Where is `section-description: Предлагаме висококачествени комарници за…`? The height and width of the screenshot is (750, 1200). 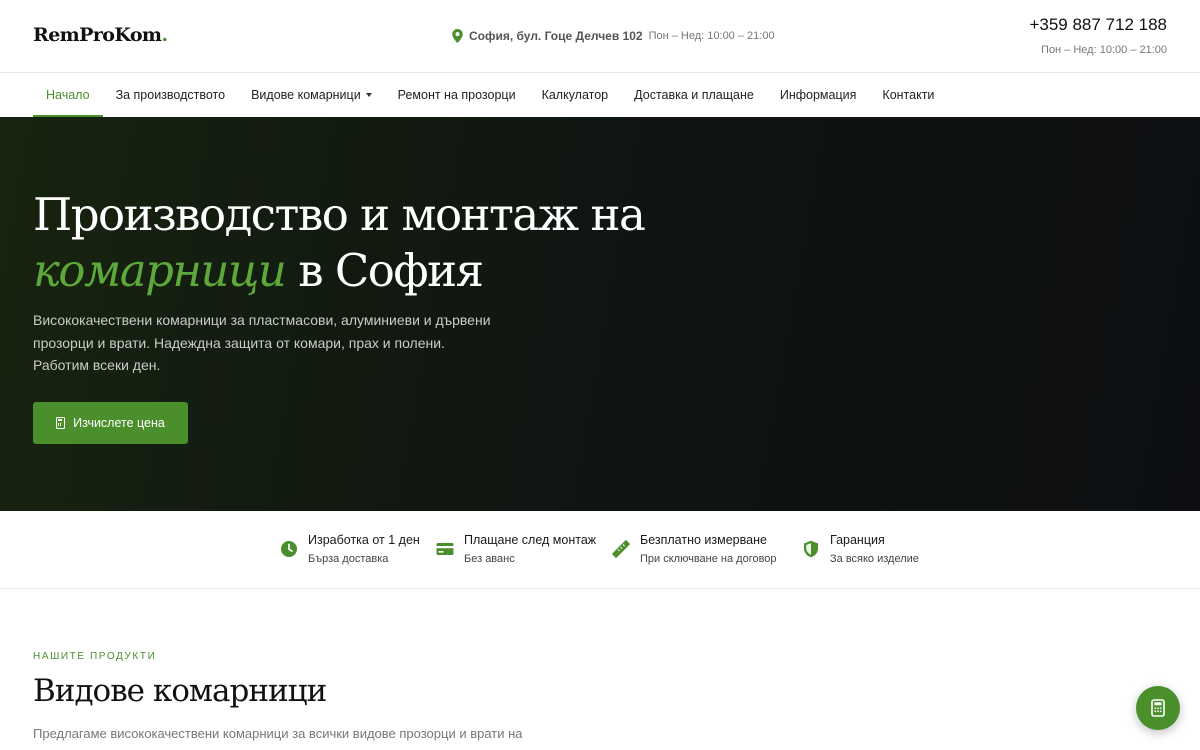
section-description: Предлагаме висококачествени комарници за… is located at coordinates (278, 733).